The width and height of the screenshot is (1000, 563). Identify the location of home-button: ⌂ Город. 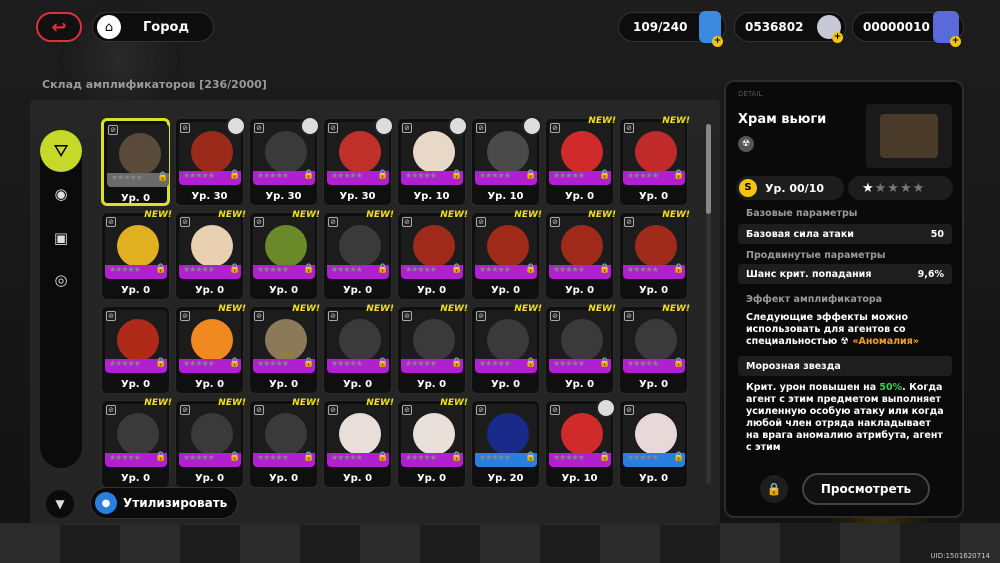
(153, 27).